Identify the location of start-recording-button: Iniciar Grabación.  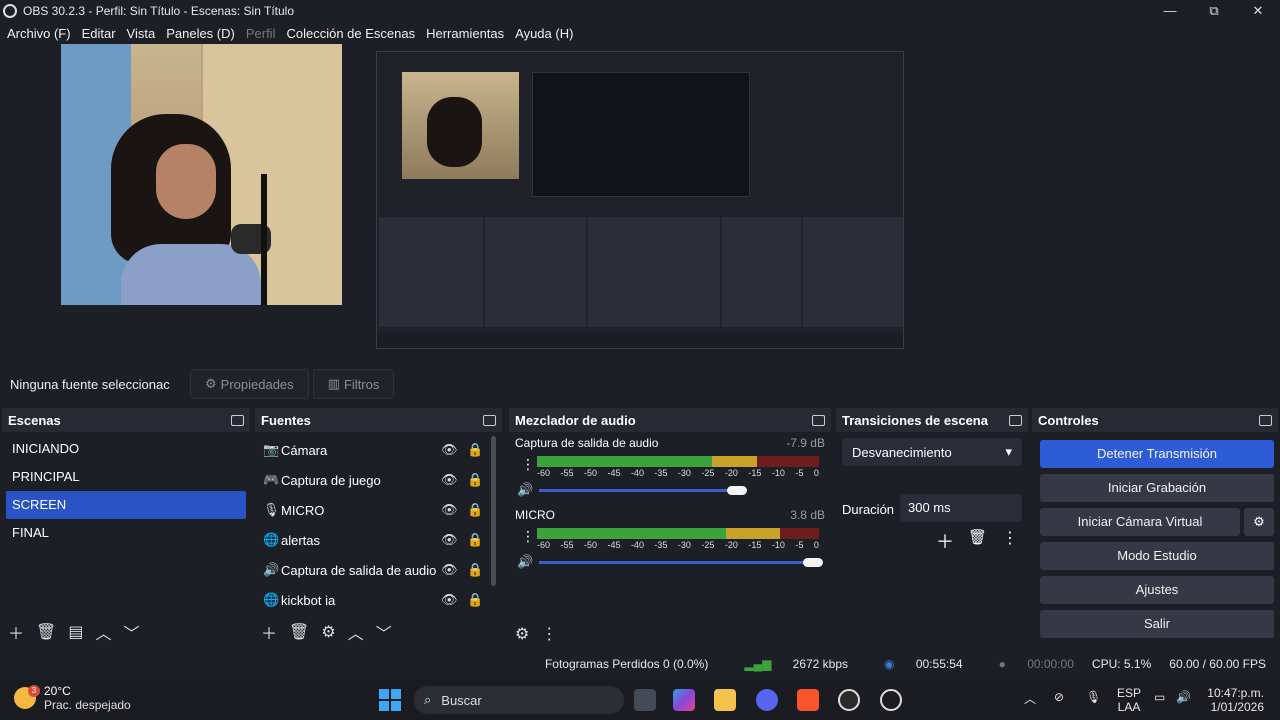
(1157, 488).